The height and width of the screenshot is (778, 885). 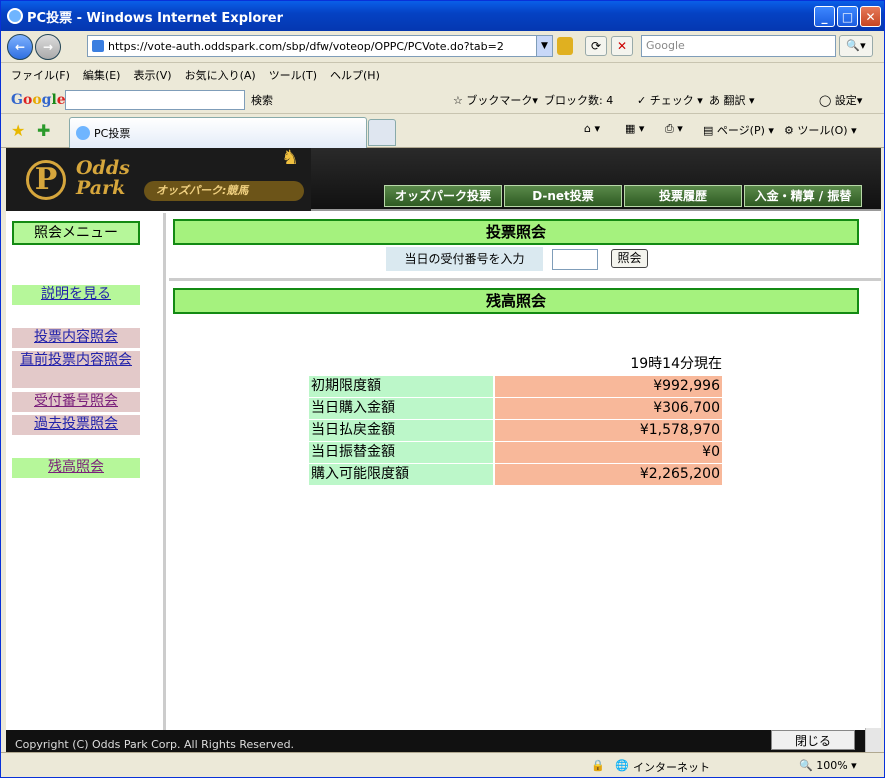 I want to click on menu-receipt-number-link: 受付番号照会, so click(x=76, y=402).